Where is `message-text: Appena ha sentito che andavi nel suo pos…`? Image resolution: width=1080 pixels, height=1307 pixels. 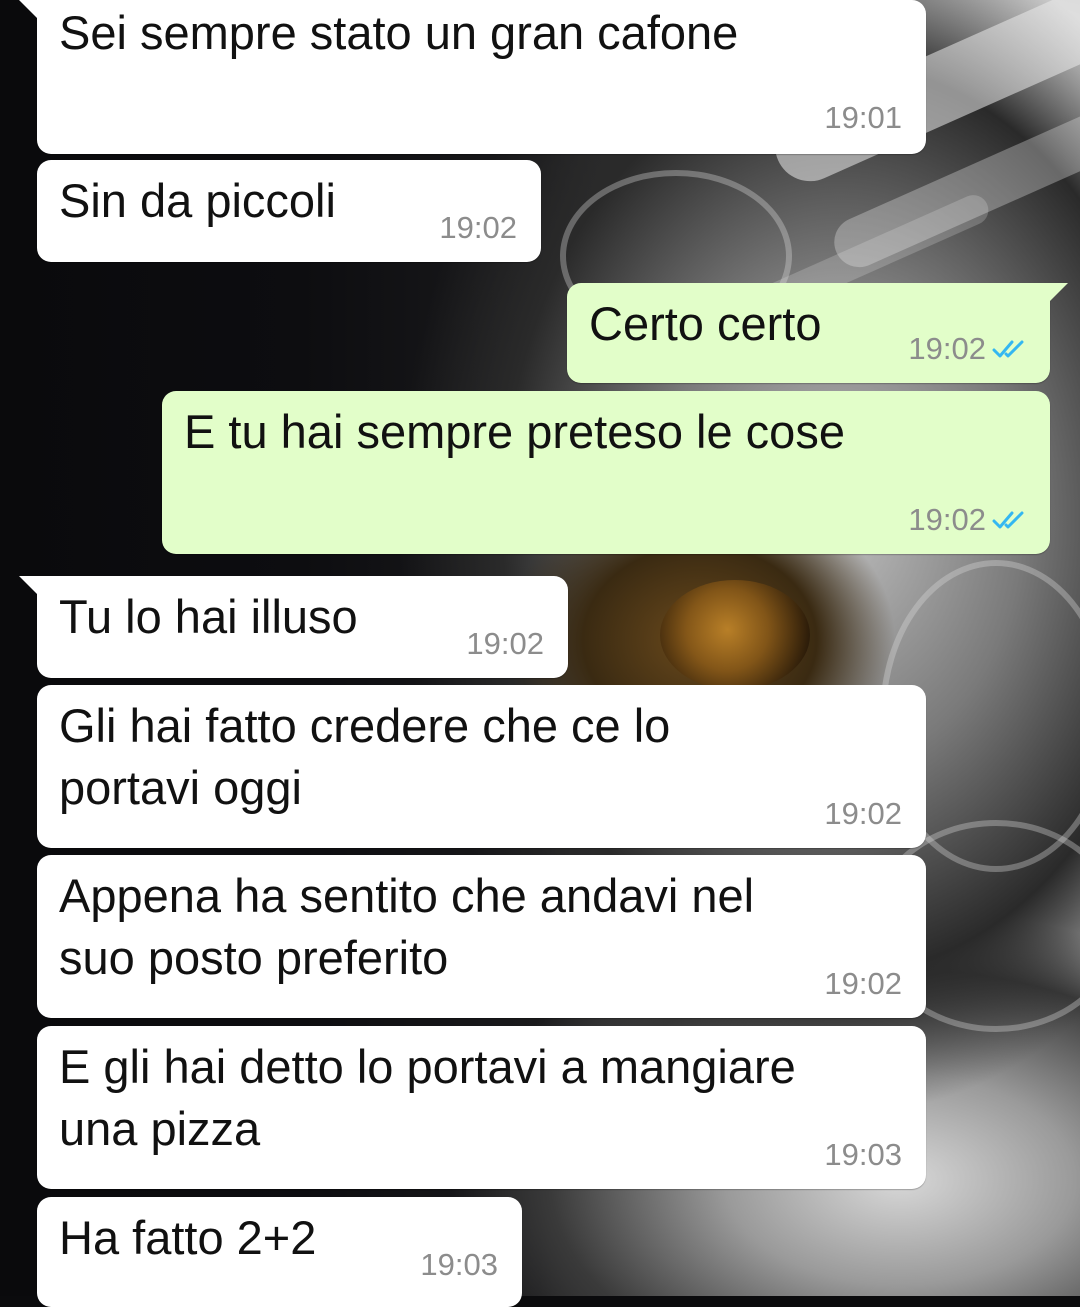
message-text: Appena ha sentito che andavi nel suo pos… is located at coordinates (407, 926).